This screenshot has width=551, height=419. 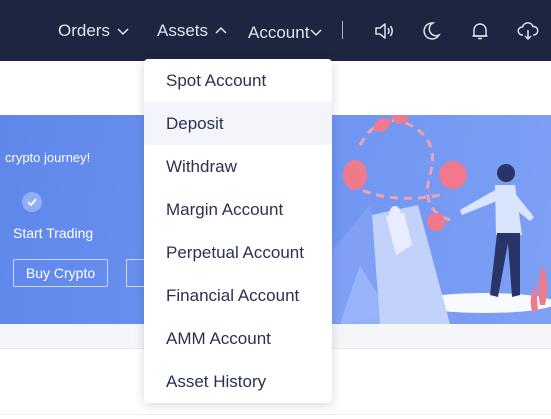 What do you see at coordinates (53, 233) in the screenshot?
I see `step-label: Start Trading` at bounding box center [53, 233].